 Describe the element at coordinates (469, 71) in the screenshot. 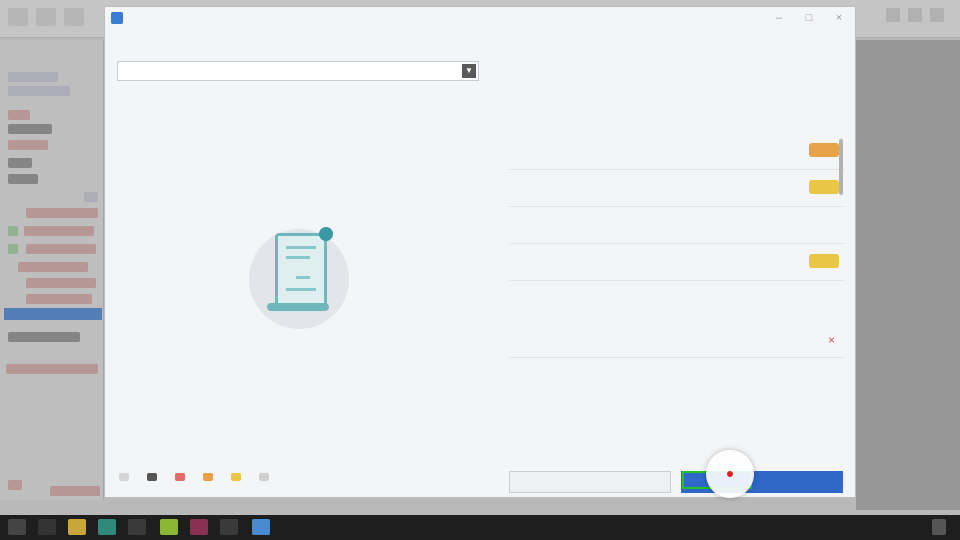

I see `chevron-down-icon: ▼` at that location.